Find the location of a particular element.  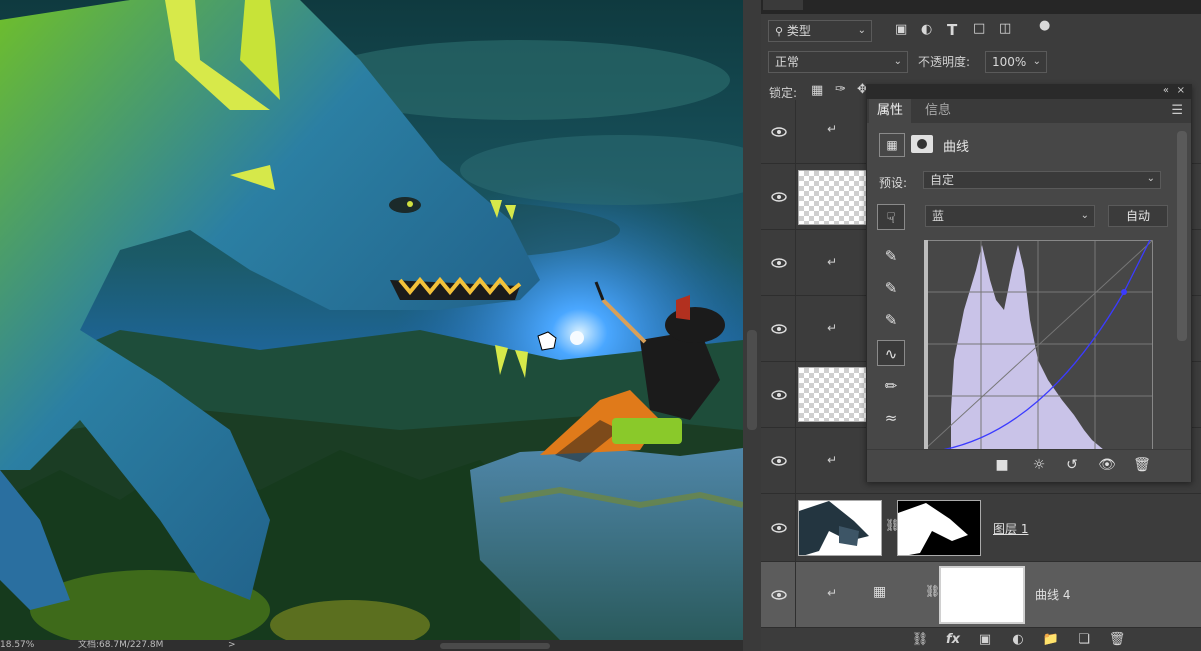

curves-adjustment-icon: ▦ is located at coordinates (880, 592).